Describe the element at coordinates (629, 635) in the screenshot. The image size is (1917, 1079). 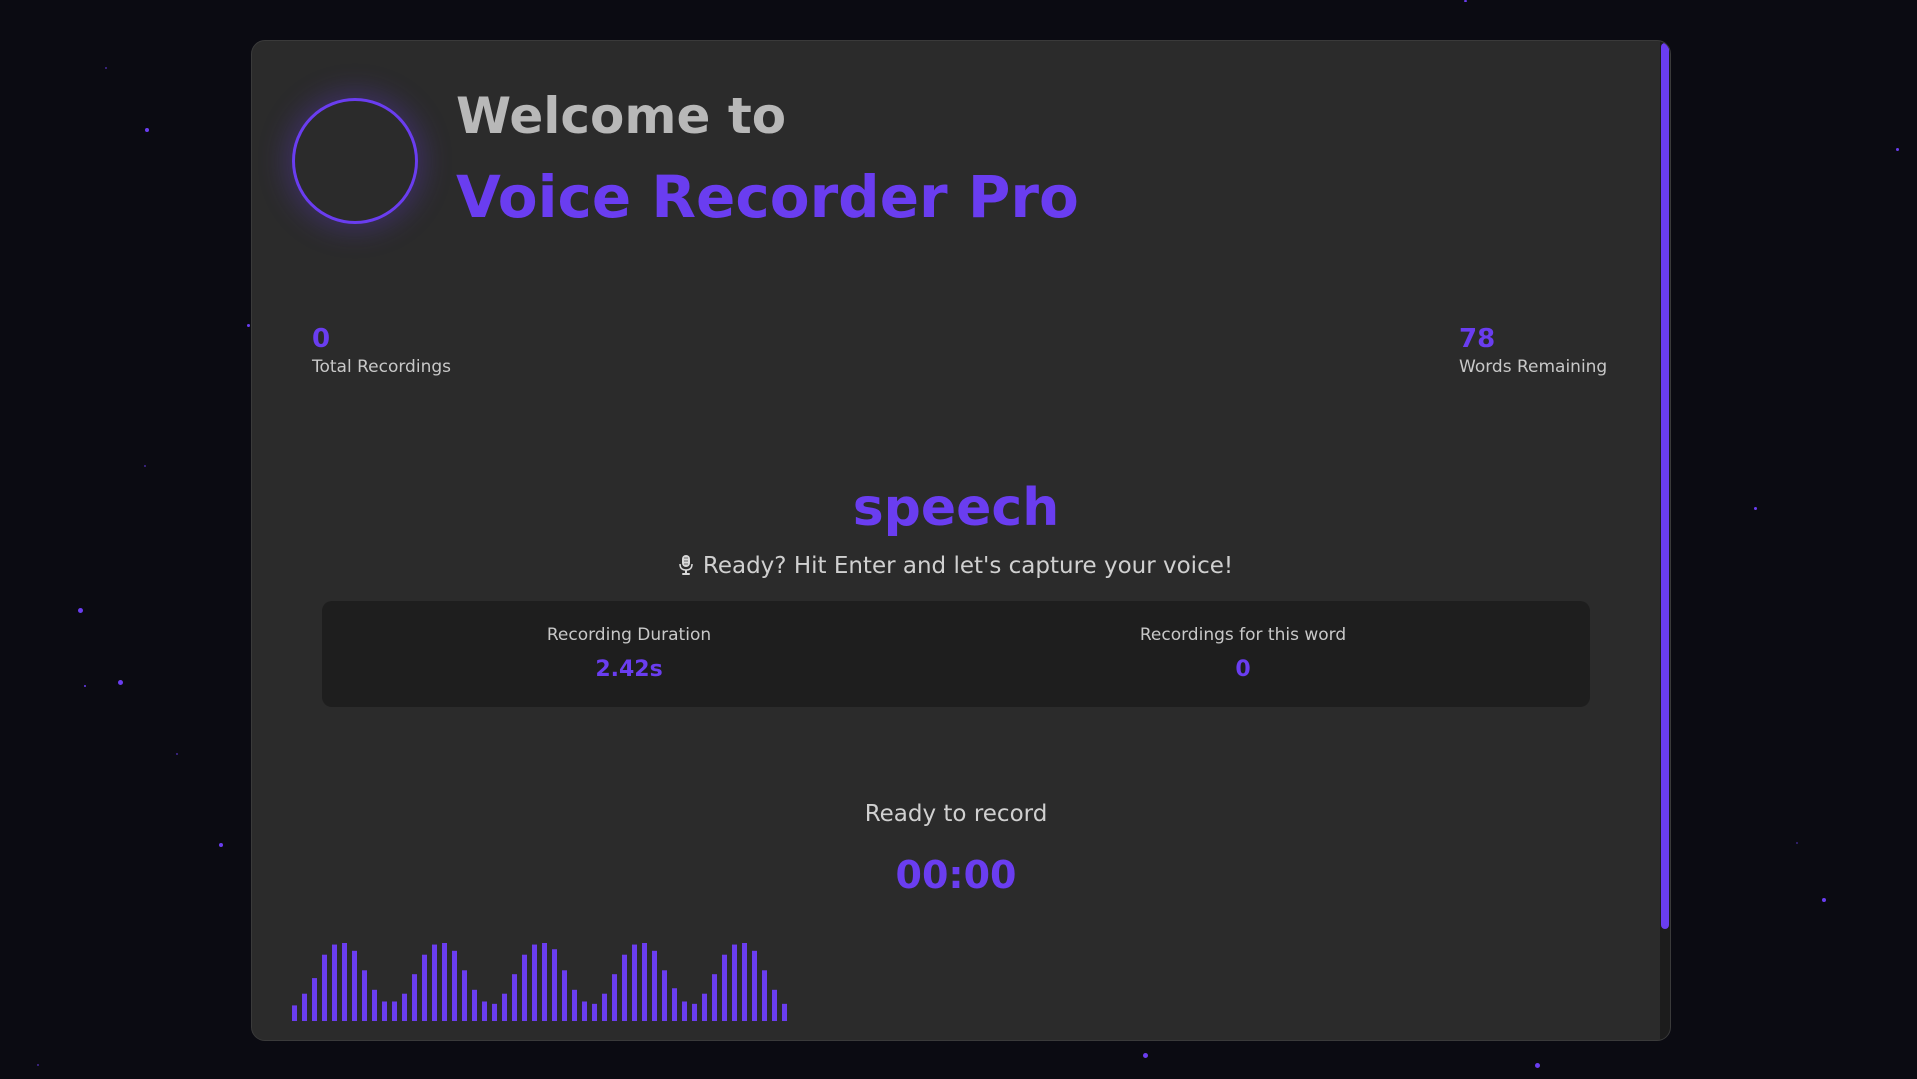
I see `duration-label: Recording Duration` at that location.